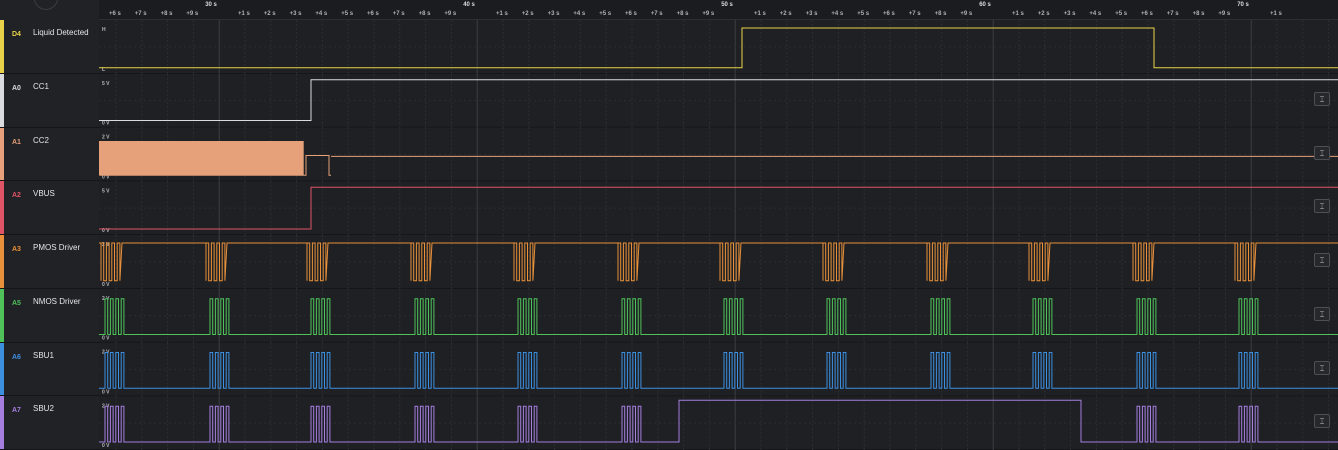 Image resolution: width=1338 pixels, height=450 pixels. Describe the element at coordinates (16, 142) in the screenshot. I see `channel-id: A1` at that location.